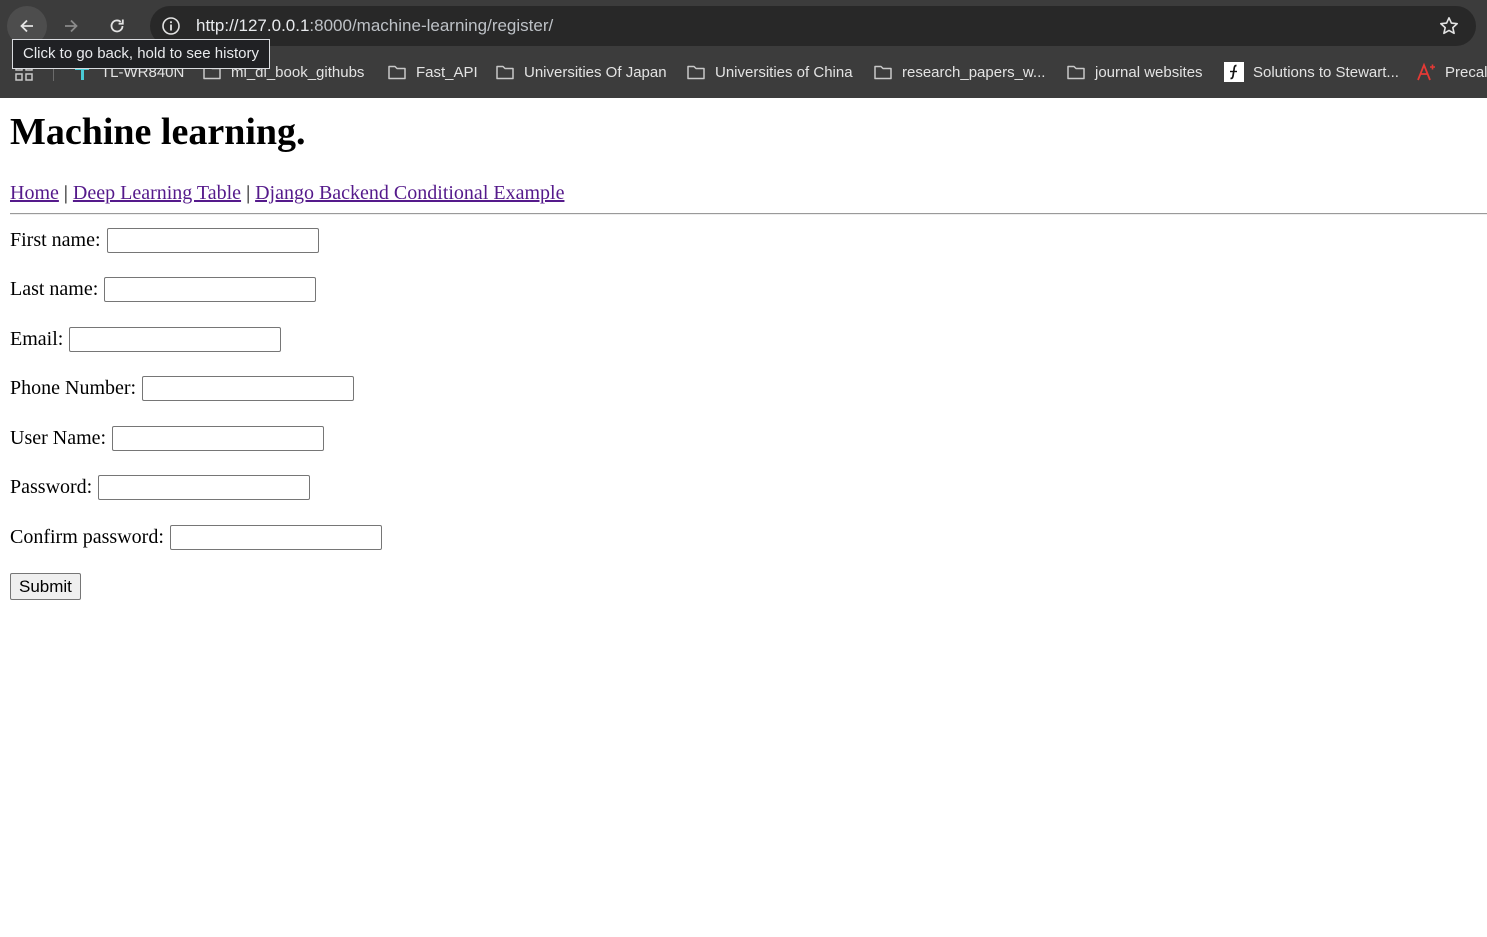  I want to click on page-title: Machine learning., so click(158, 132).